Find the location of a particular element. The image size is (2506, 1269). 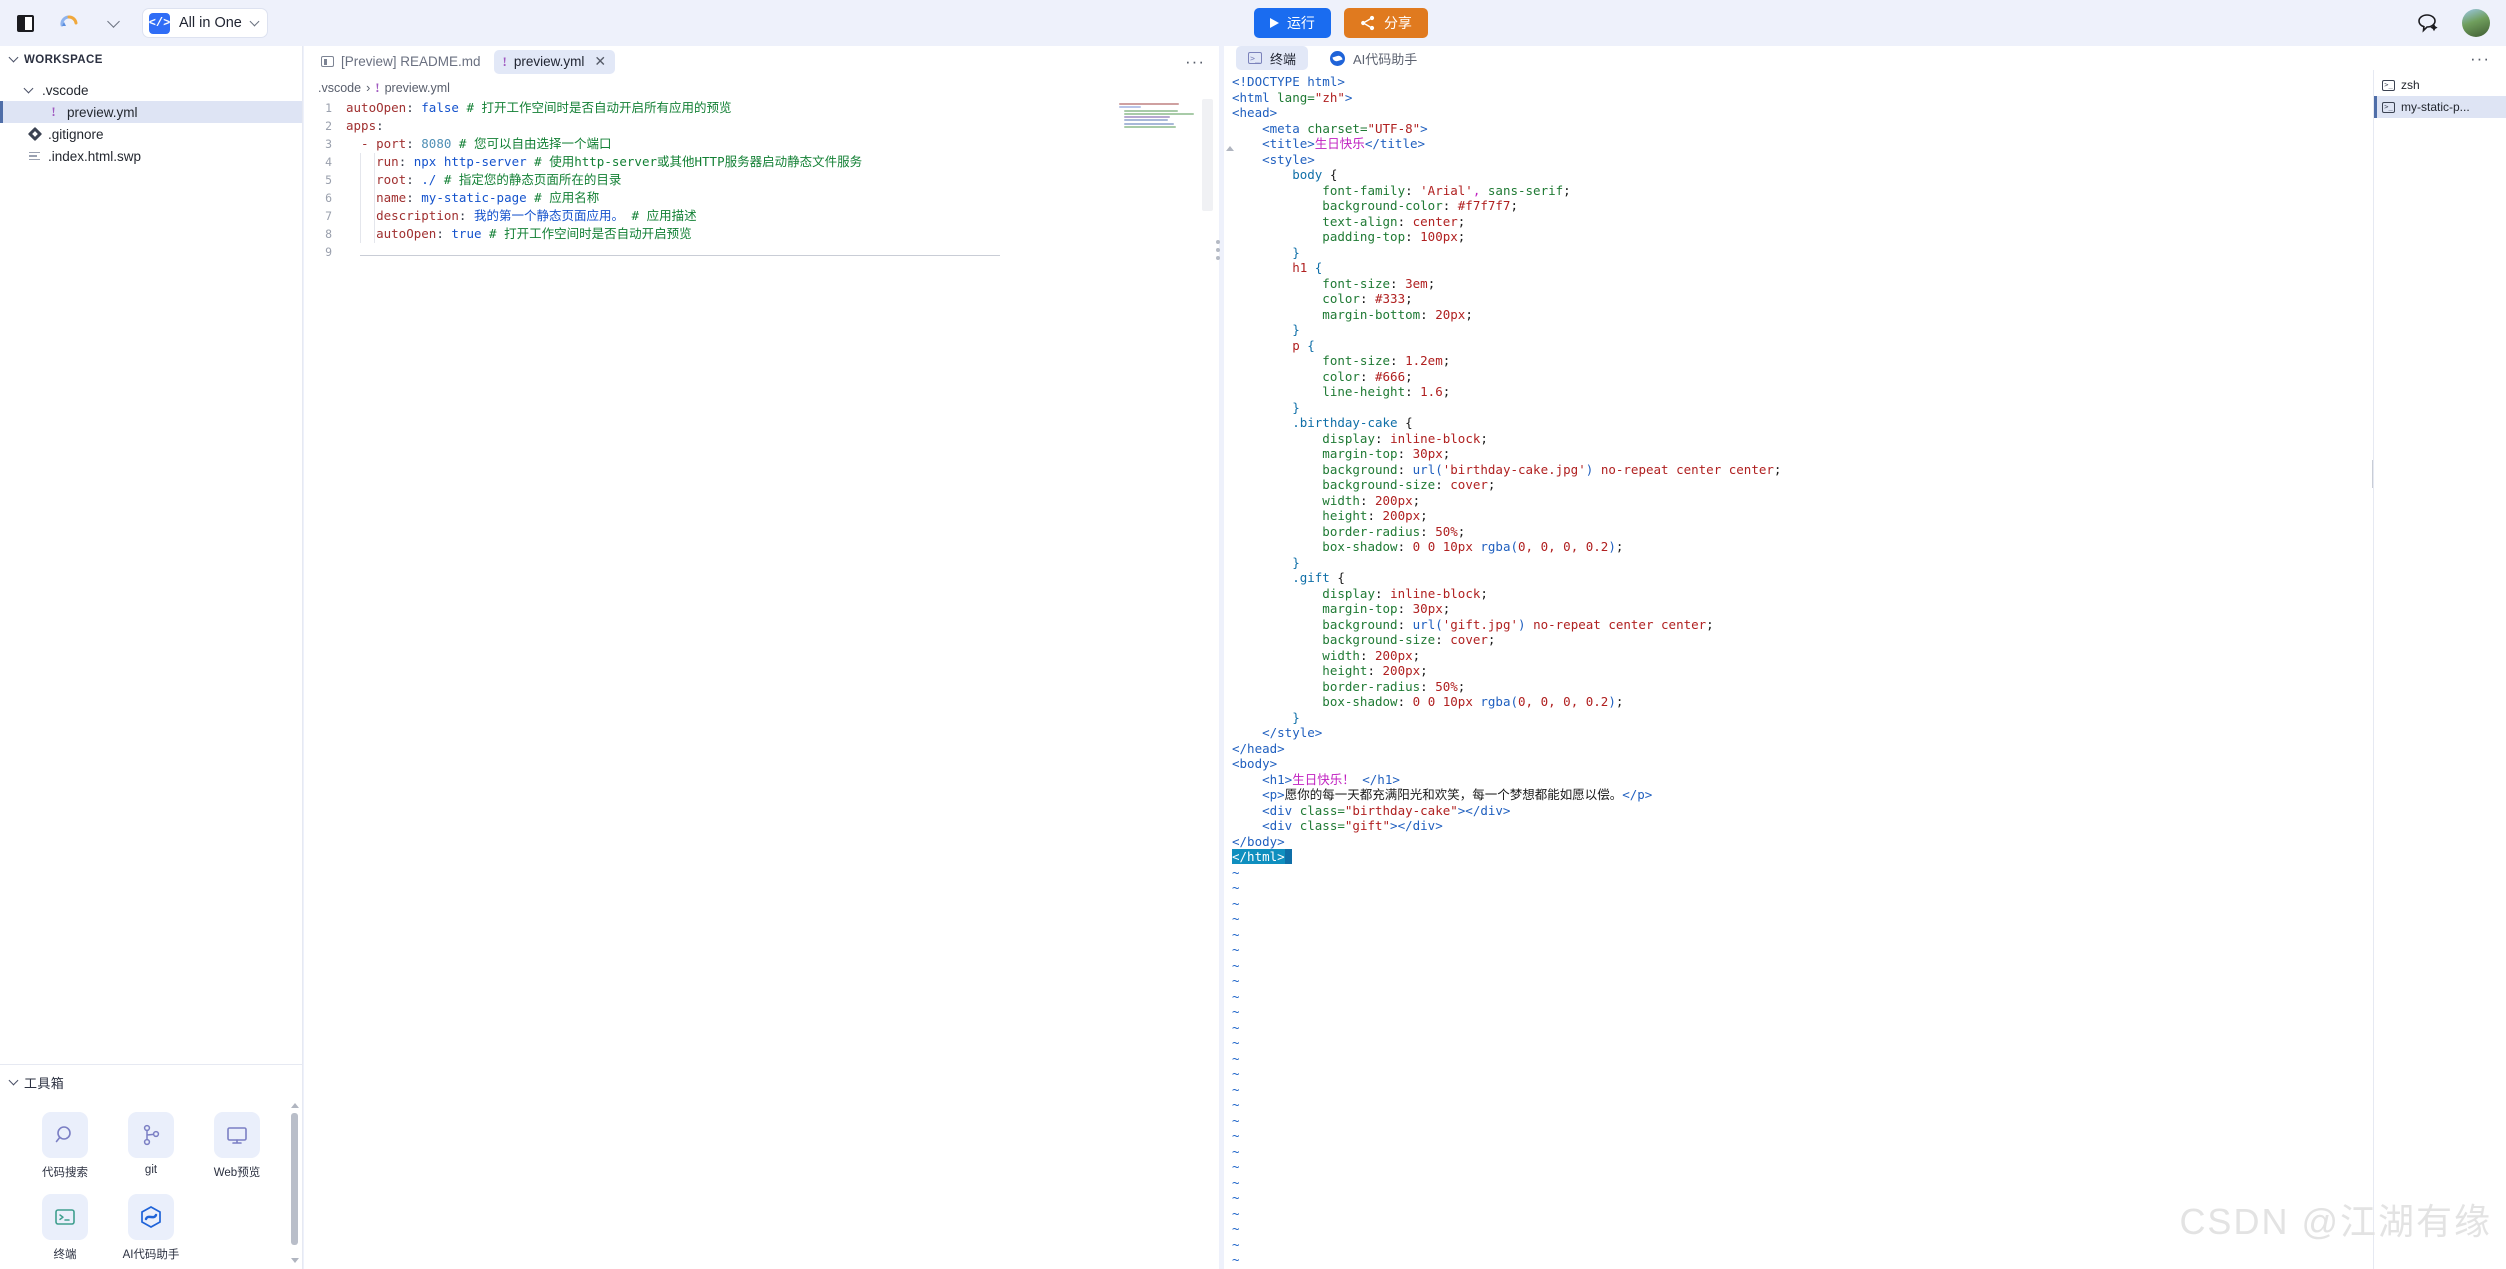

terminal-token: 30px is located at coordinates (1427, 608).